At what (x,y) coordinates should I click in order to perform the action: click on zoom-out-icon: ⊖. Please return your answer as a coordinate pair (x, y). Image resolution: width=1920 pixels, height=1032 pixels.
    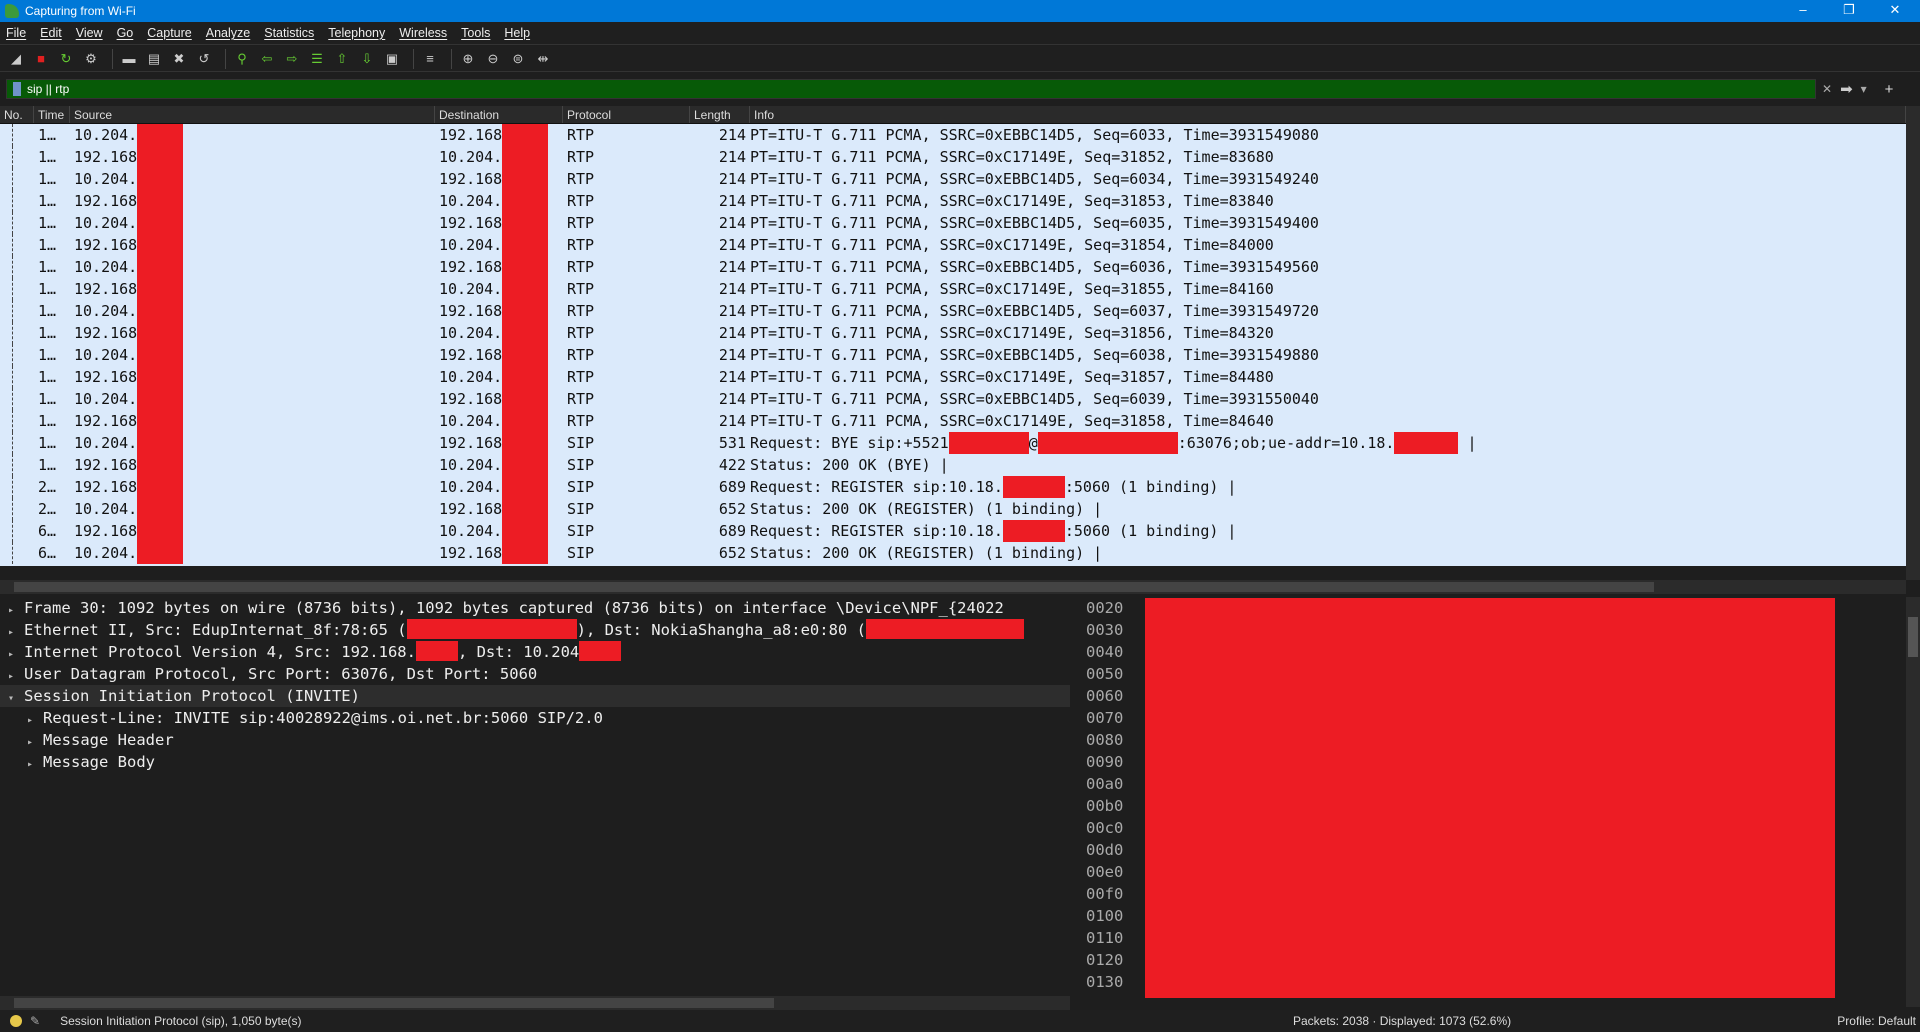
    Looking at the image, I should click on (493, 59).